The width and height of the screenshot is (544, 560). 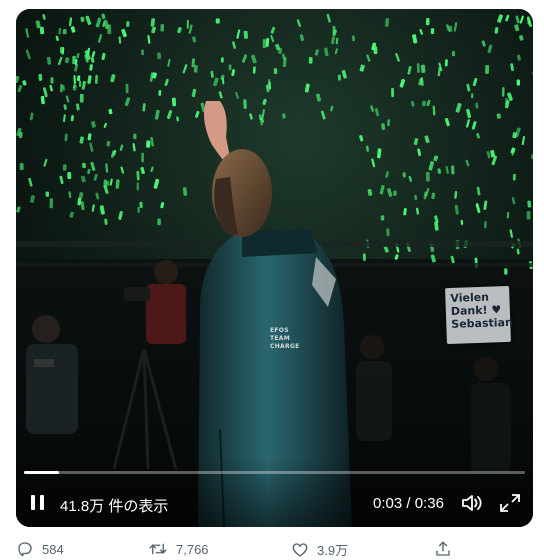 What do you see at coordinates (479, 315) in the screenshot?
I see `fan-sign: Vielen Dank! ♥ Sebastian` at bounding box center [479, 315].